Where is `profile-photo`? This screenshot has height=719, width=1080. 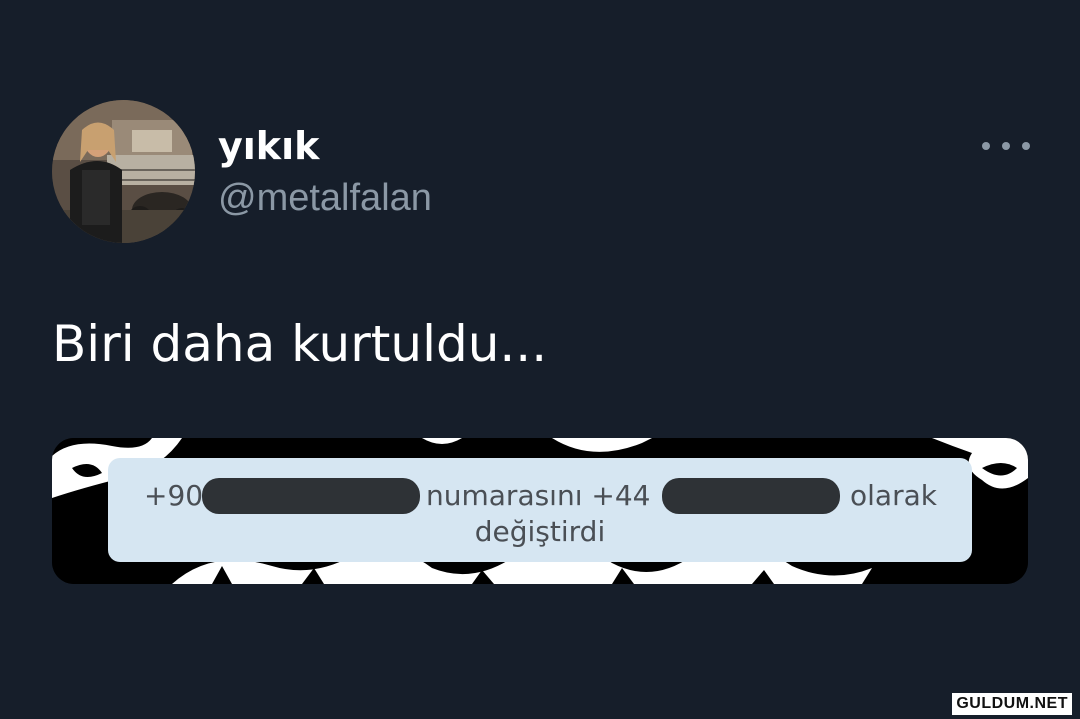 profile-photo is located at coordinates (123, 171).